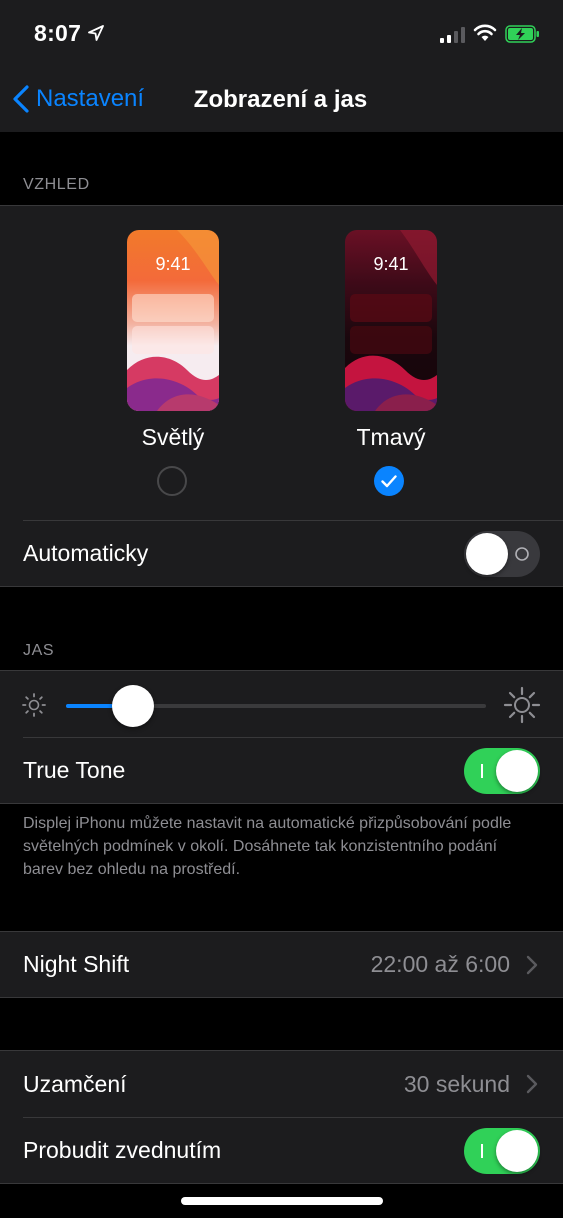 The width and height of the screenshot is (563, 1218). Describe the element at coordinates (74, 770) in the screenshot. I see `true-tone-label: True Tone` at that location.